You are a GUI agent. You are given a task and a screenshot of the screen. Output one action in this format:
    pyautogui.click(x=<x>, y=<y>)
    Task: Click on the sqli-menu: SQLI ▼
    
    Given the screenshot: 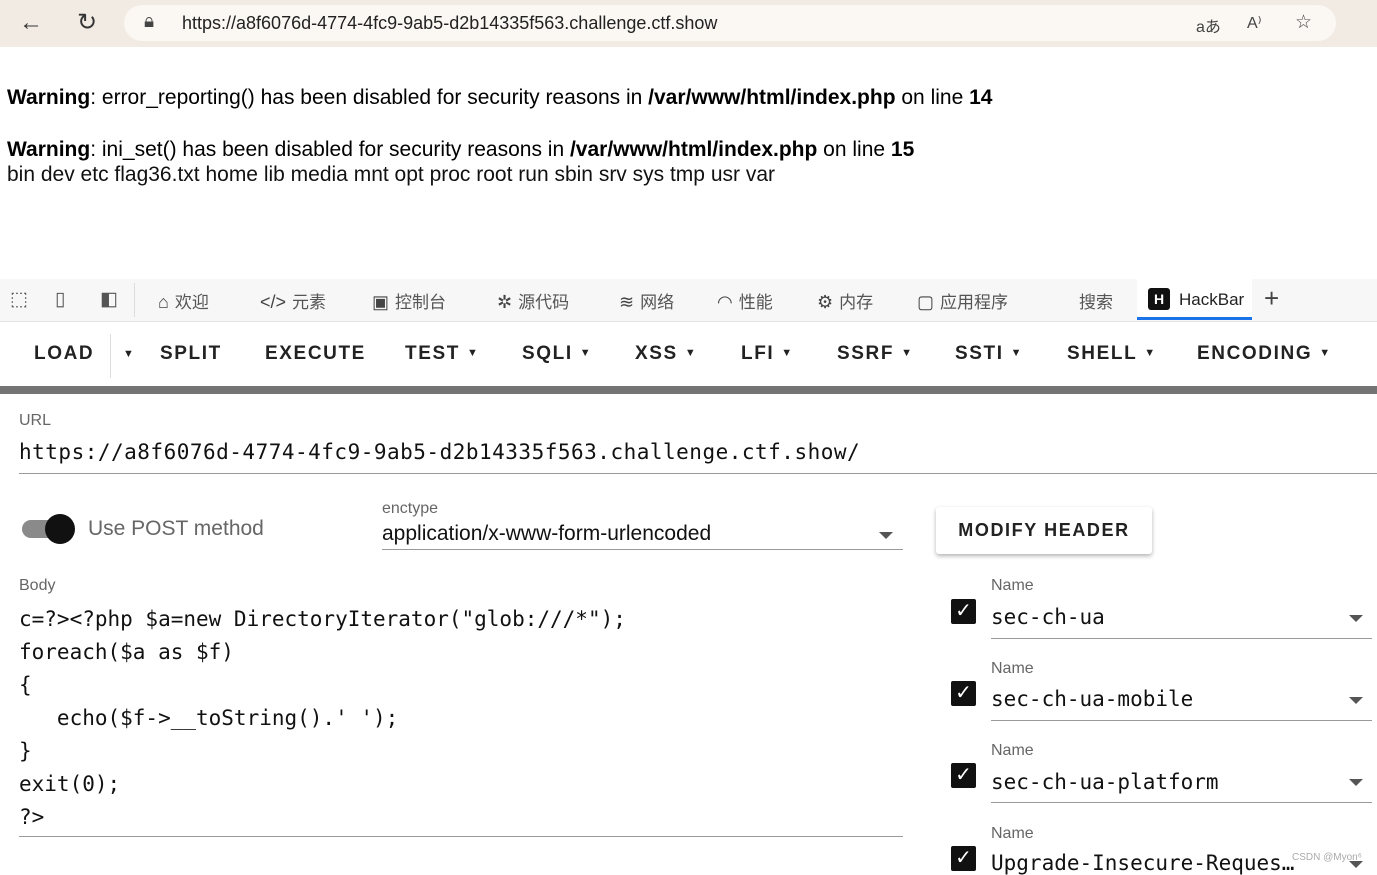 What is the action you would take?
    pyautogui.click(x=557, y=354)
    